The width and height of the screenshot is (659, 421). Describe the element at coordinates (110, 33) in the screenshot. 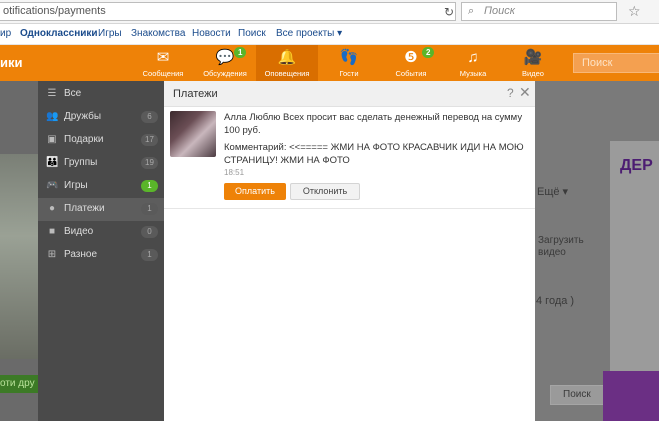

I see `bookmark-item: Игры` at that location.